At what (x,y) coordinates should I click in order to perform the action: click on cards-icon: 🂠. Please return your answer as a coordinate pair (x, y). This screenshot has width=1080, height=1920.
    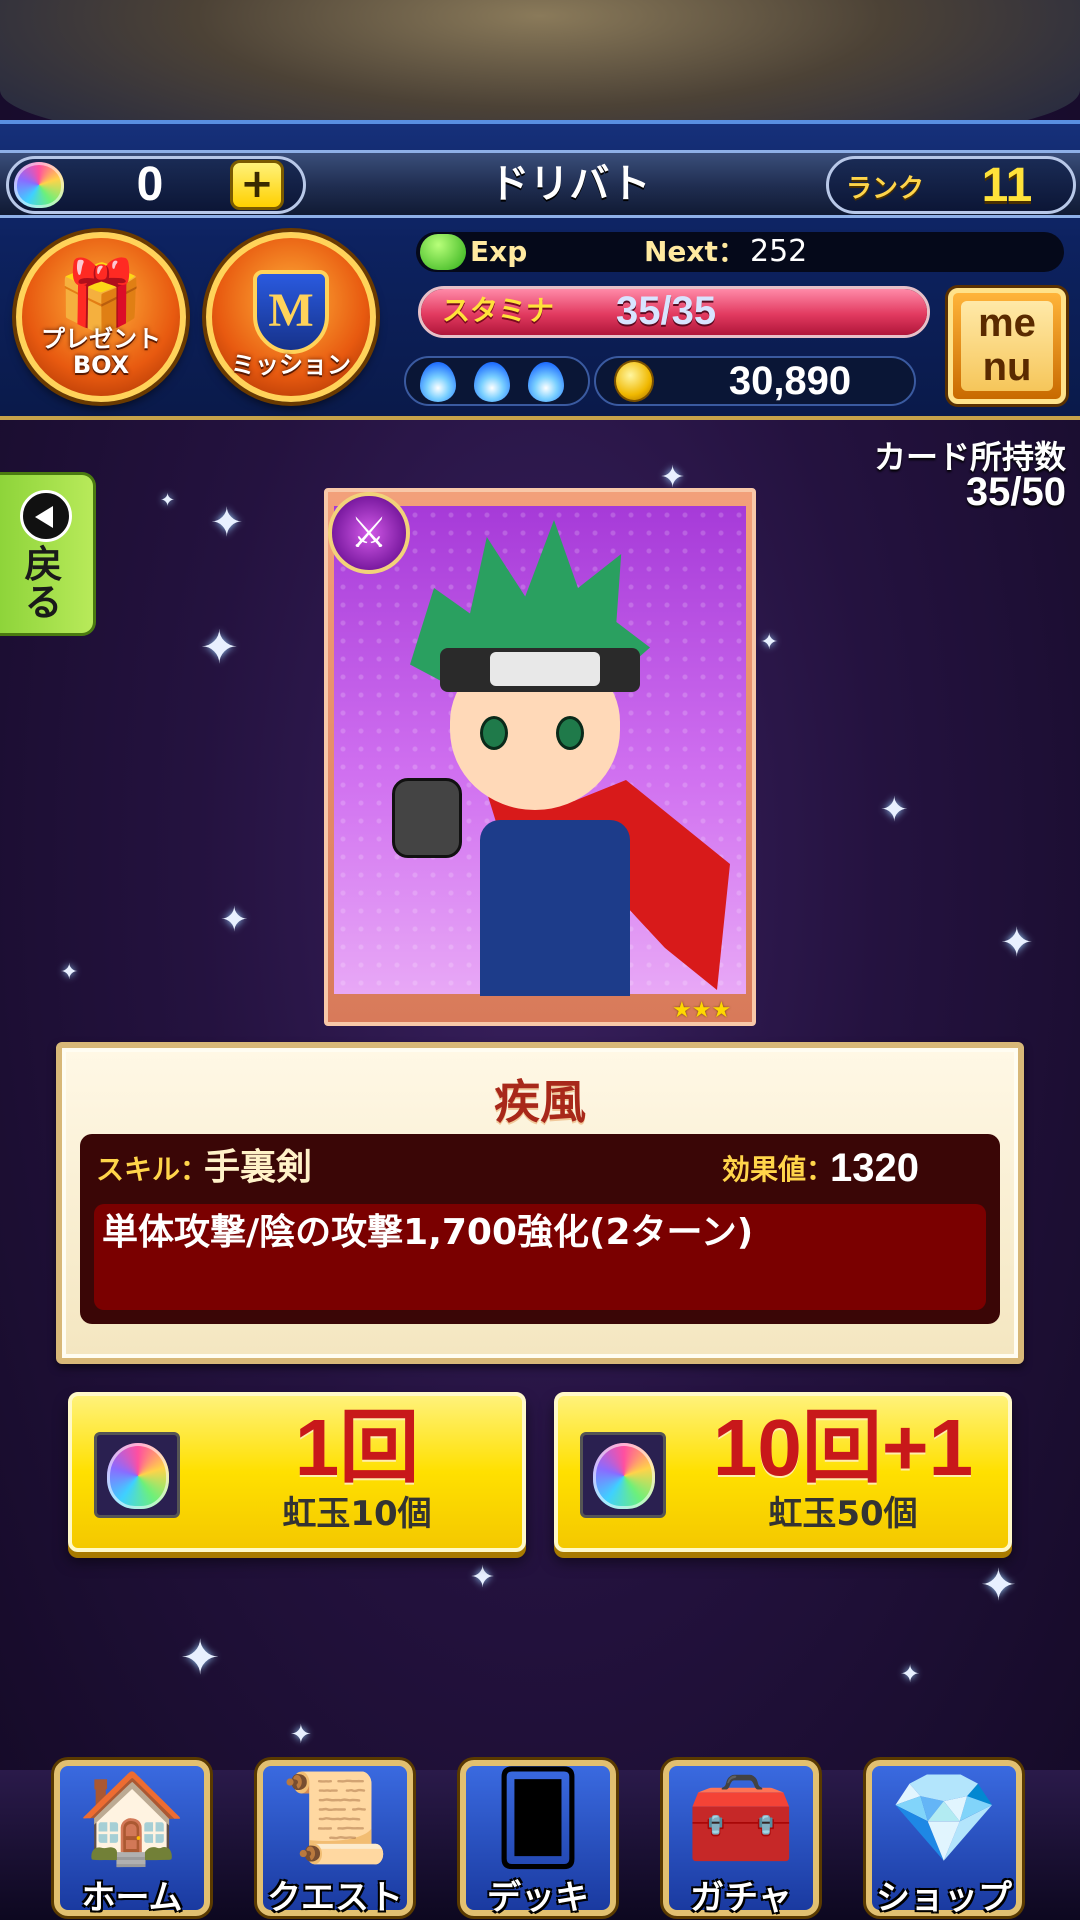
    Looking at the image, I should click on (538, 1817).